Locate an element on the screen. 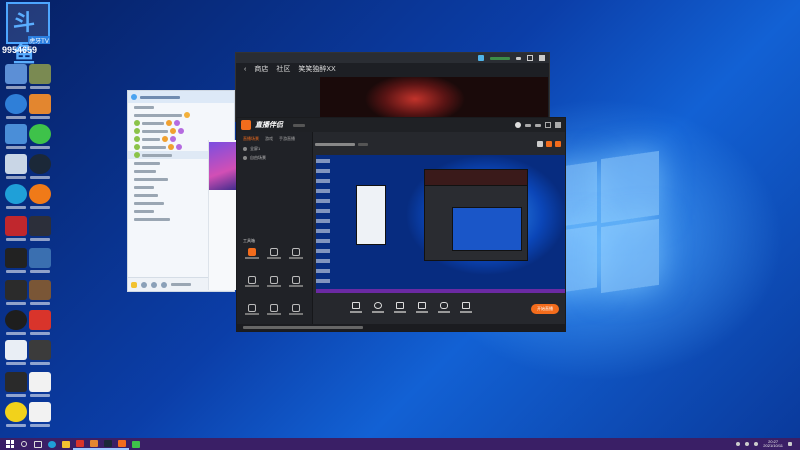 This screenshot has width=800, height=450. tab-game: 游戏 is located at coordinates (269, 139).